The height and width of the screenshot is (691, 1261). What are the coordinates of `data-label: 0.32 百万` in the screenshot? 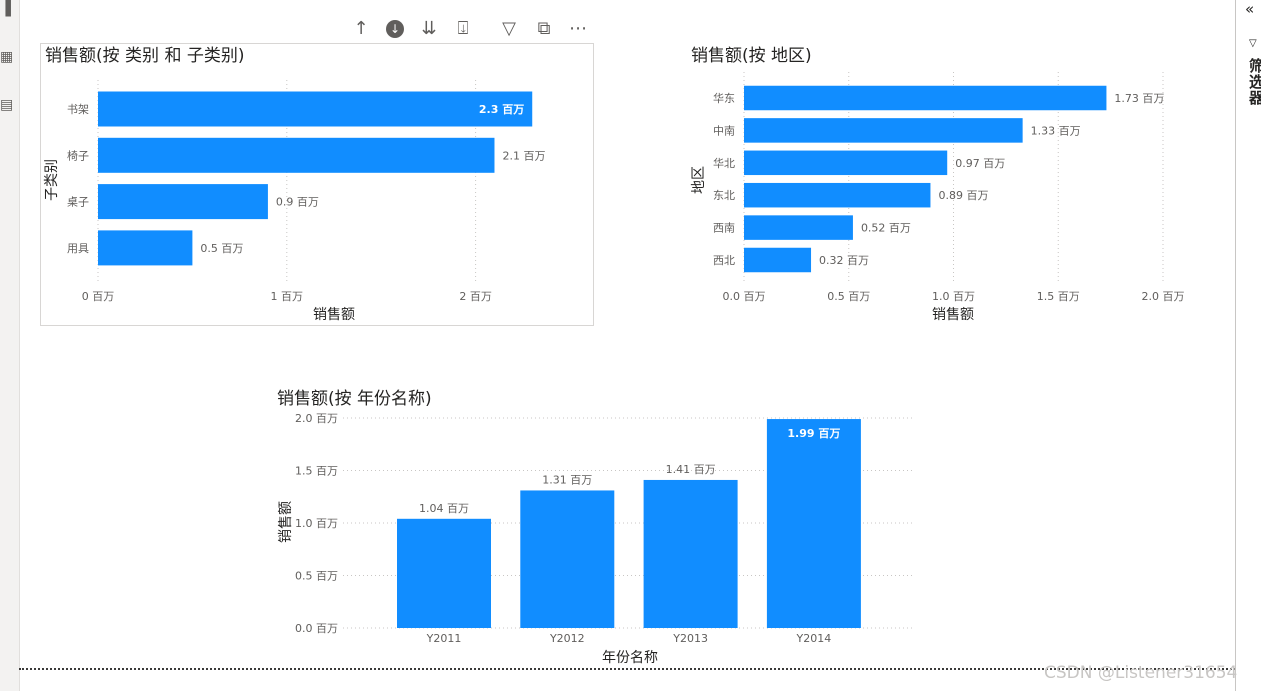 It's located at (844, 260).